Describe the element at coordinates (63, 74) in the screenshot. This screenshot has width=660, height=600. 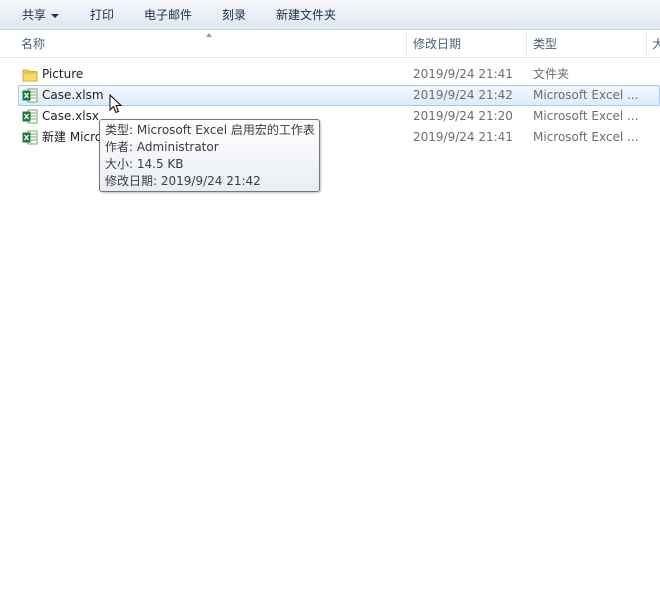
I see `file-name: Picture` at that location.